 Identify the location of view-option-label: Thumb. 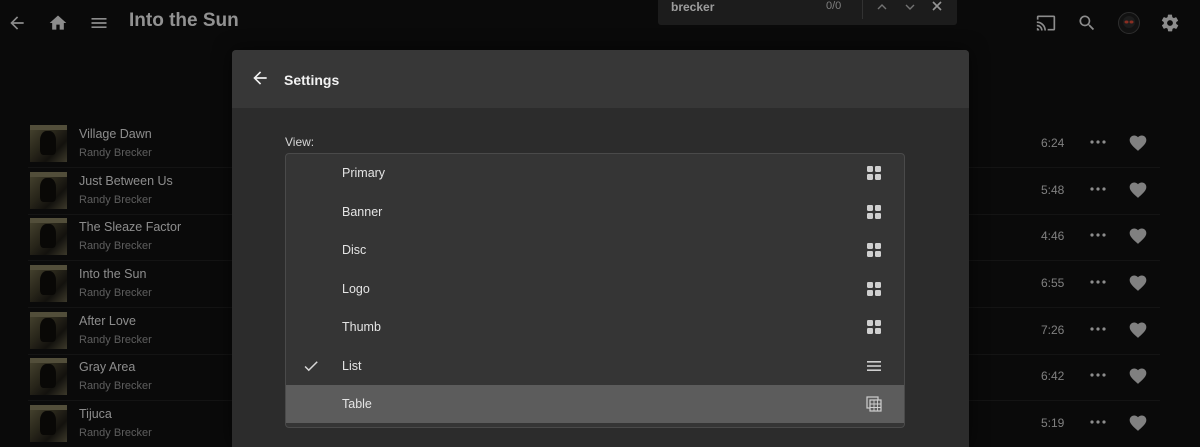
(361, 327).